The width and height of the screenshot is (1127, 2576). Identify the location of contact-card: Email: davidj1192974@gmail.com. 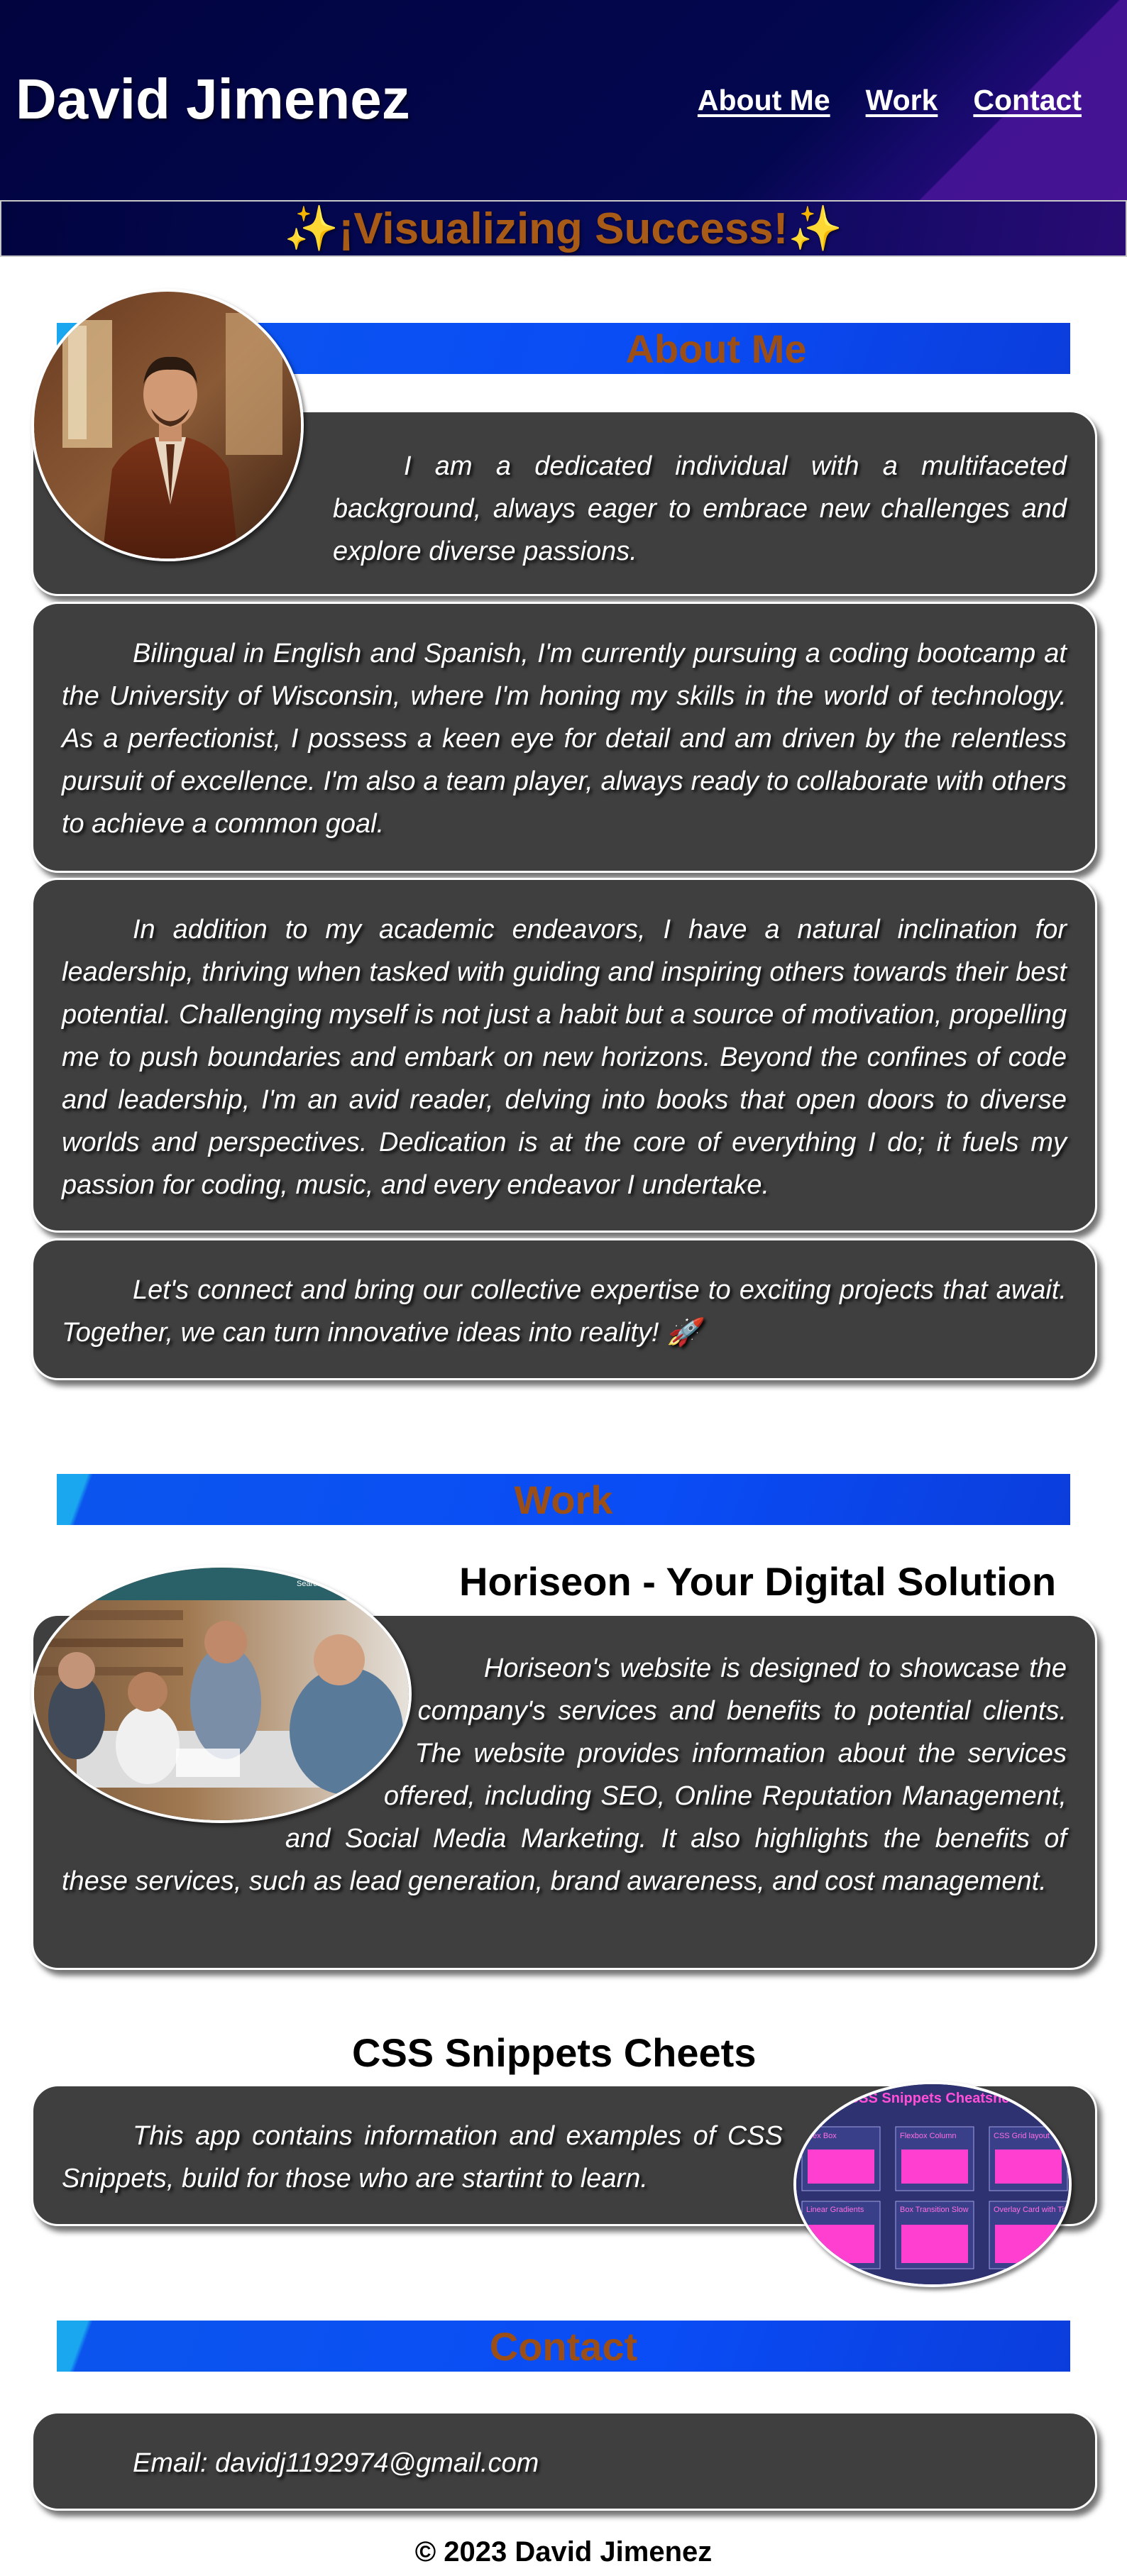
(564, 2461).